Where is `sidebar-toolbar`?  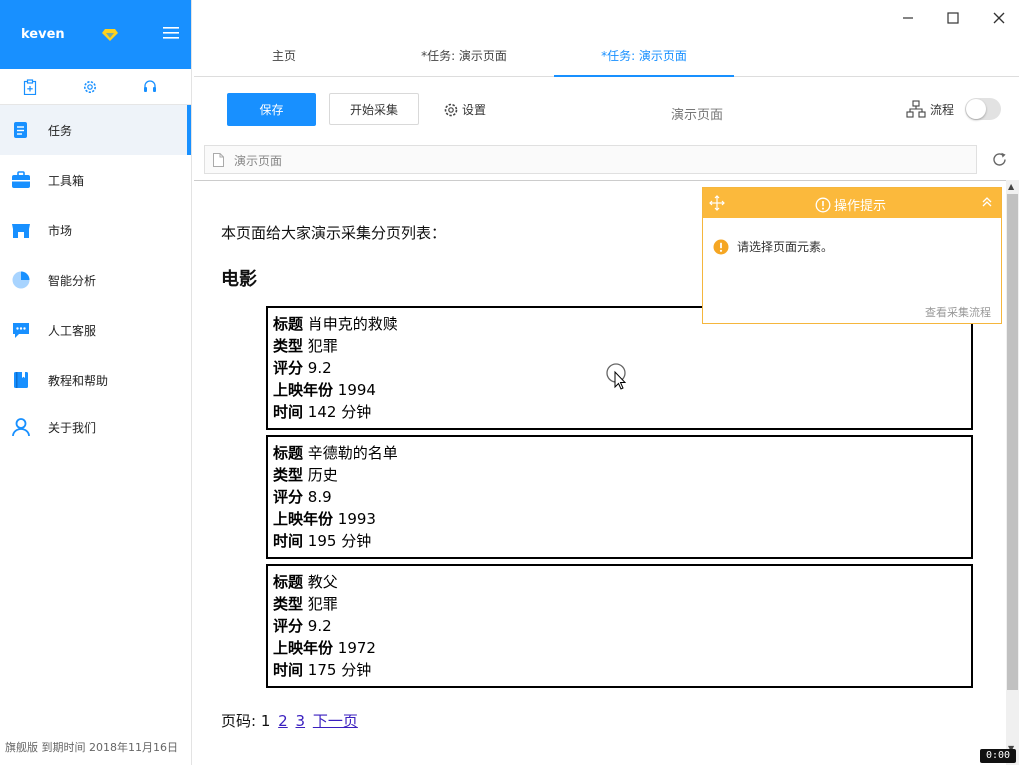 sidebar-toolbar is located at coordinates (95, 87).